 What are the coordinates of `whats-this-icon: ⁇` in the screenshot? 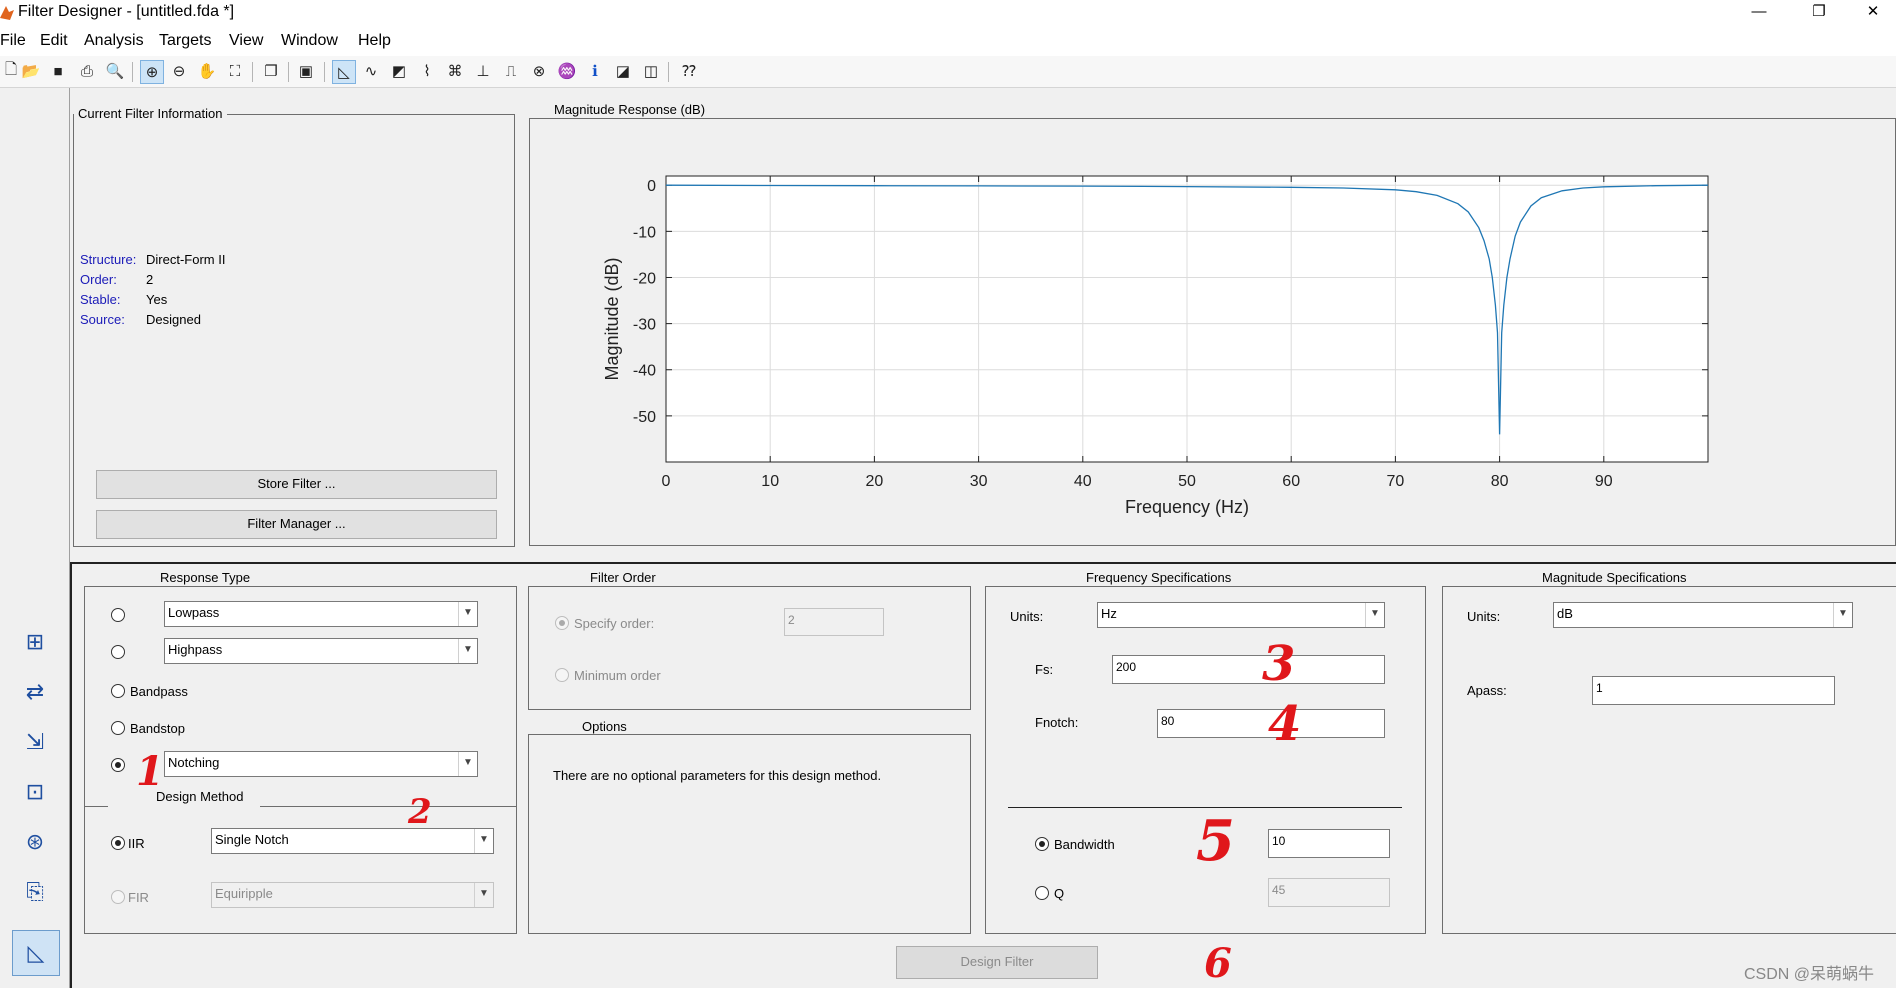 It's located at (689, 71).